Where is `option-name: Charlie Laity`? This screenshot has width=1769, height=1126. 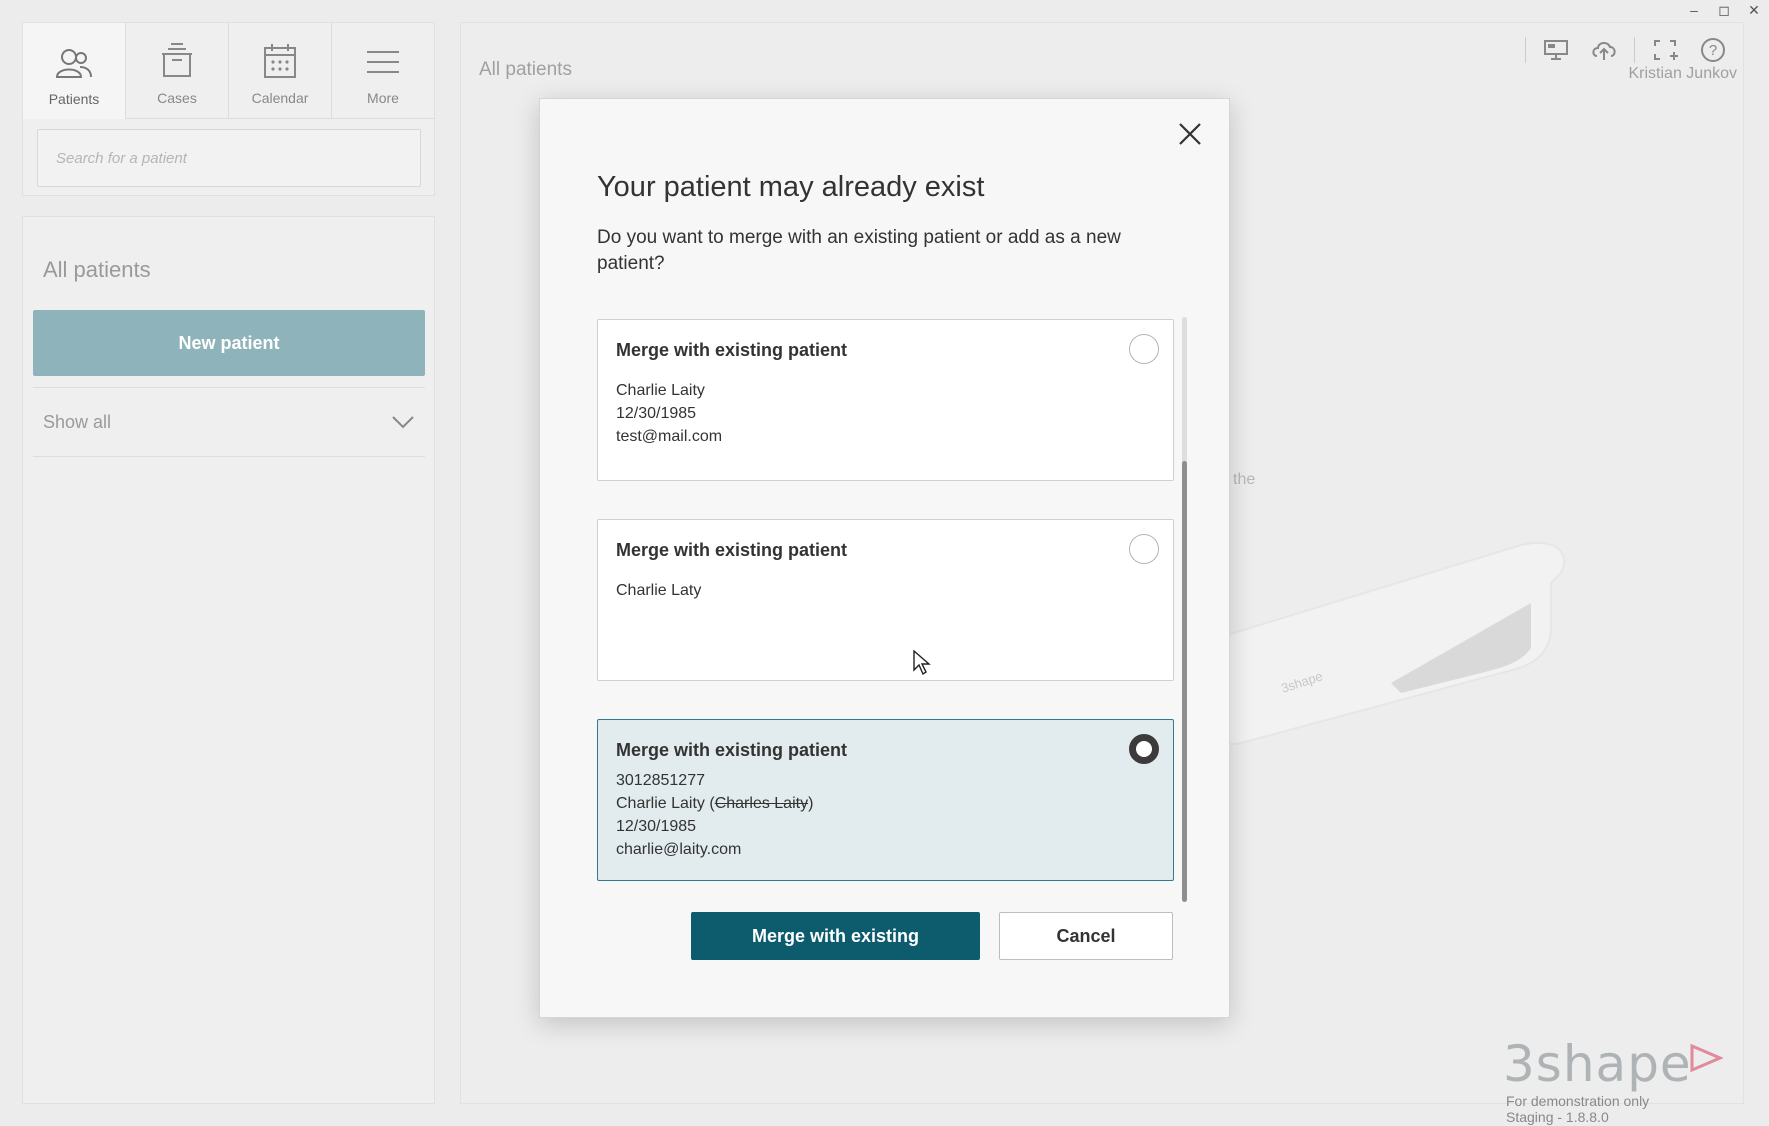 option-name: Charlie Laity is located at coordinates (660, 390).